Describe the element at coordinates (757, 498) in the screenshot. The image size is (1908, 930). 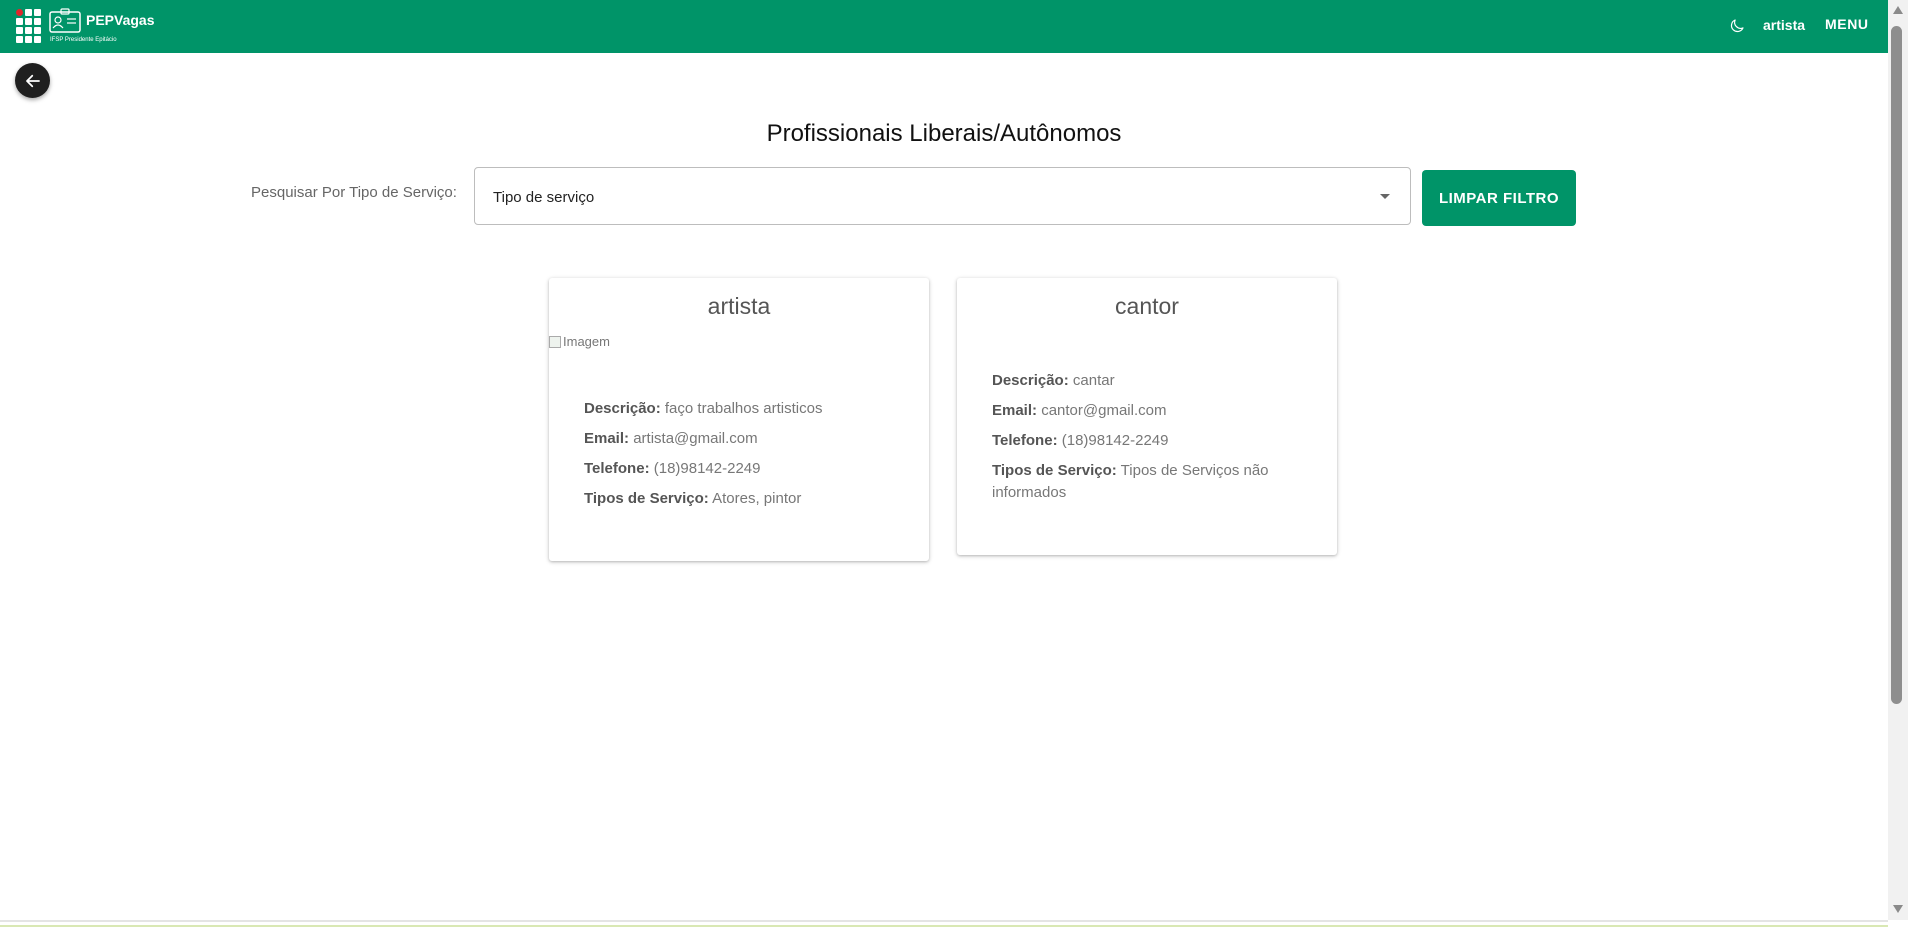
I see `services-value: Atores, pintor` at that location.